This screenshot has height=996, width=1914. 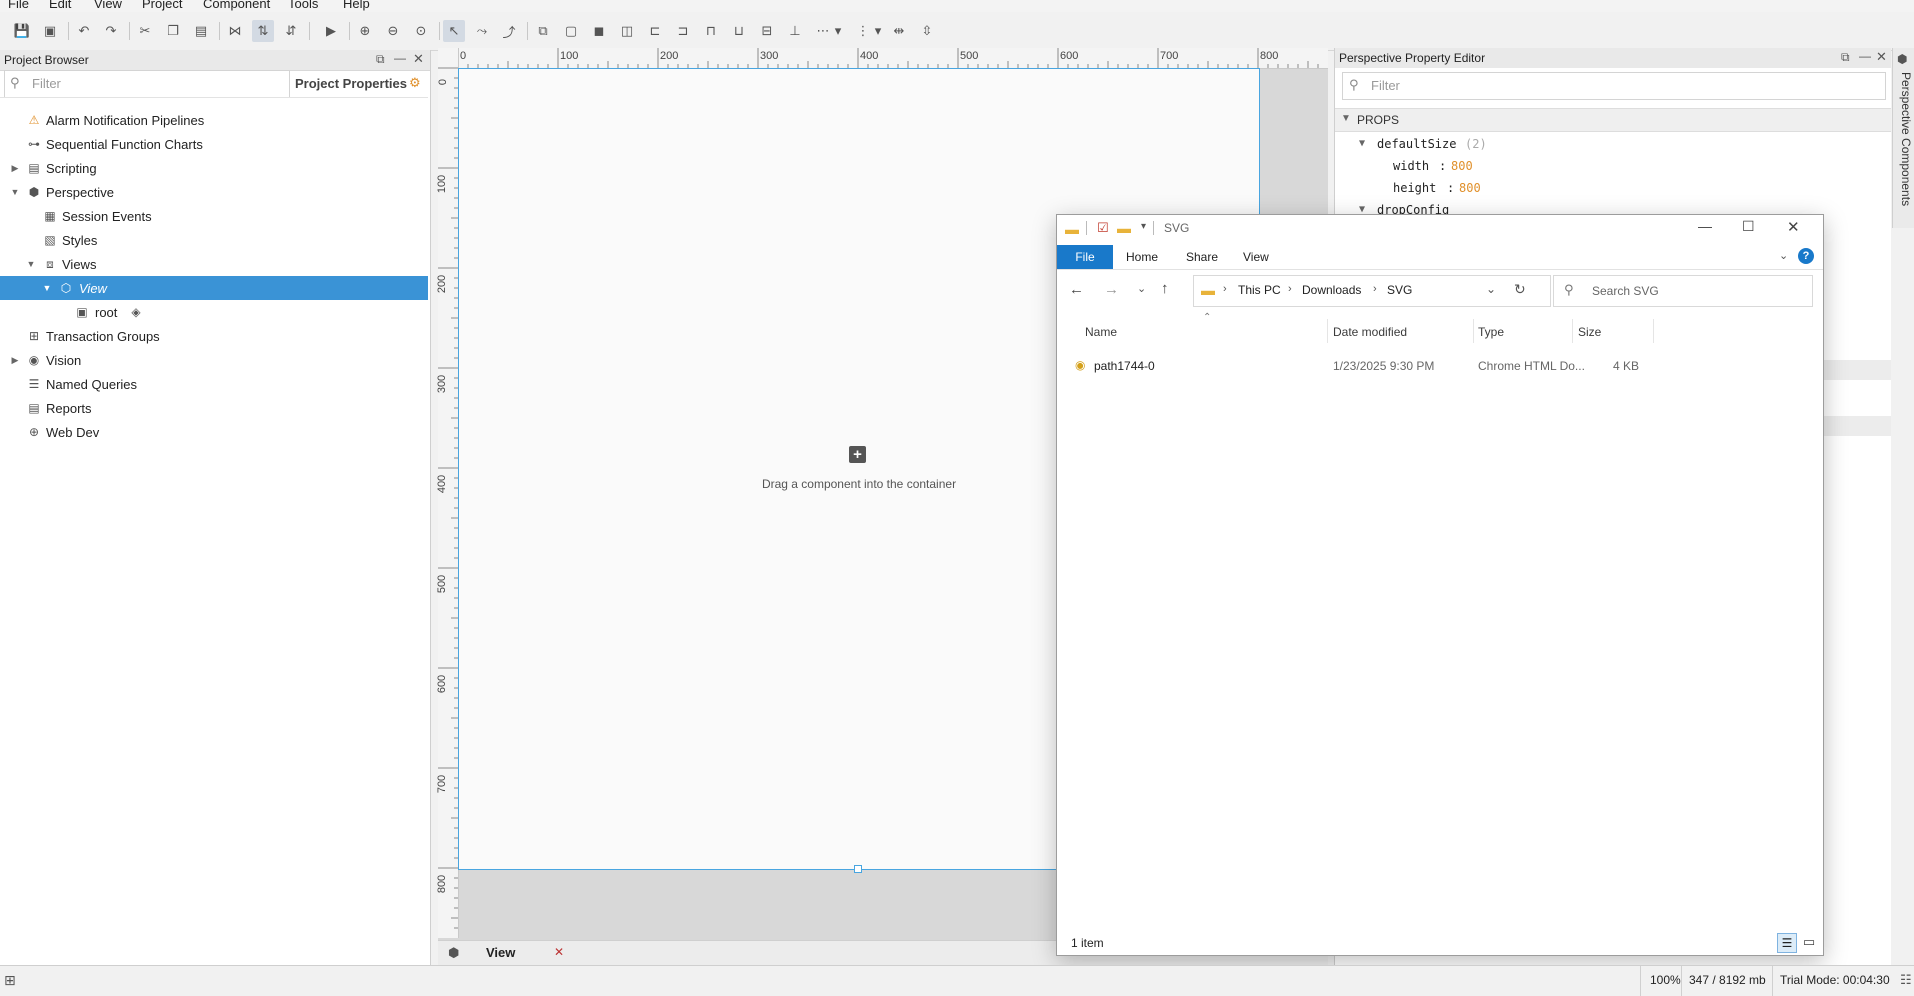 I want to click on ribbon-tab-file: File, so click(x=1085, y=257).